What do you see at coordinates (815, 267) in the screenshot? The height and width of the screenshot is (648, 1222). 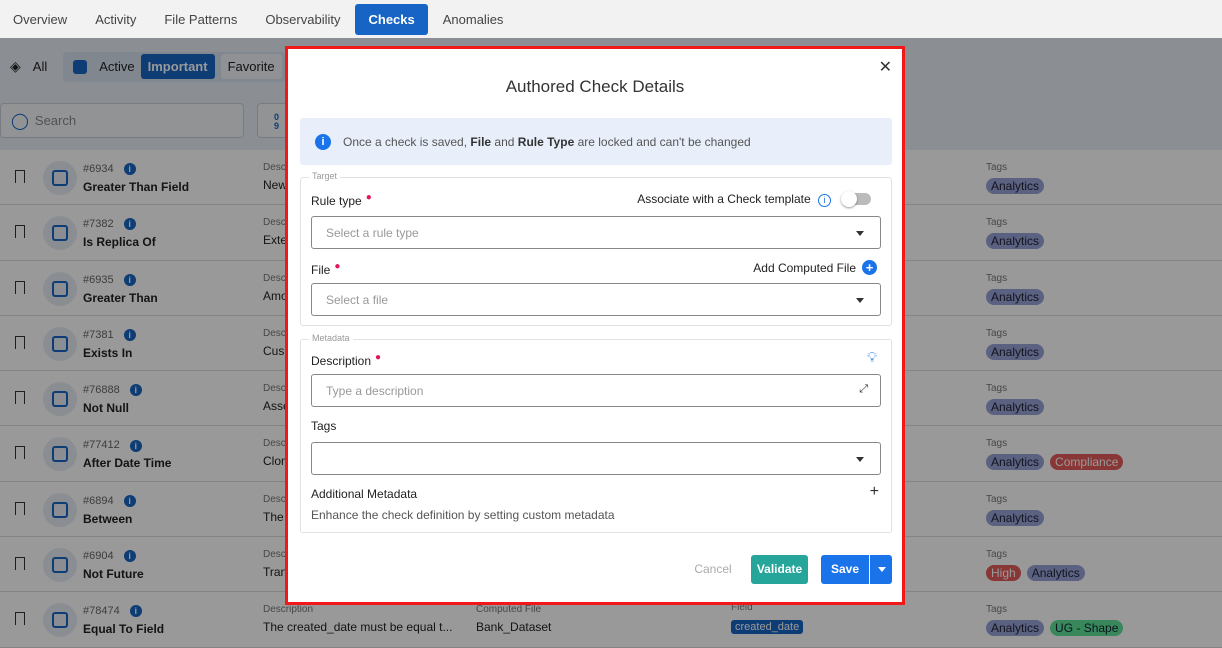 I see `add-computed-file-button: Add Computed File +` at bounding box center [815, 267].